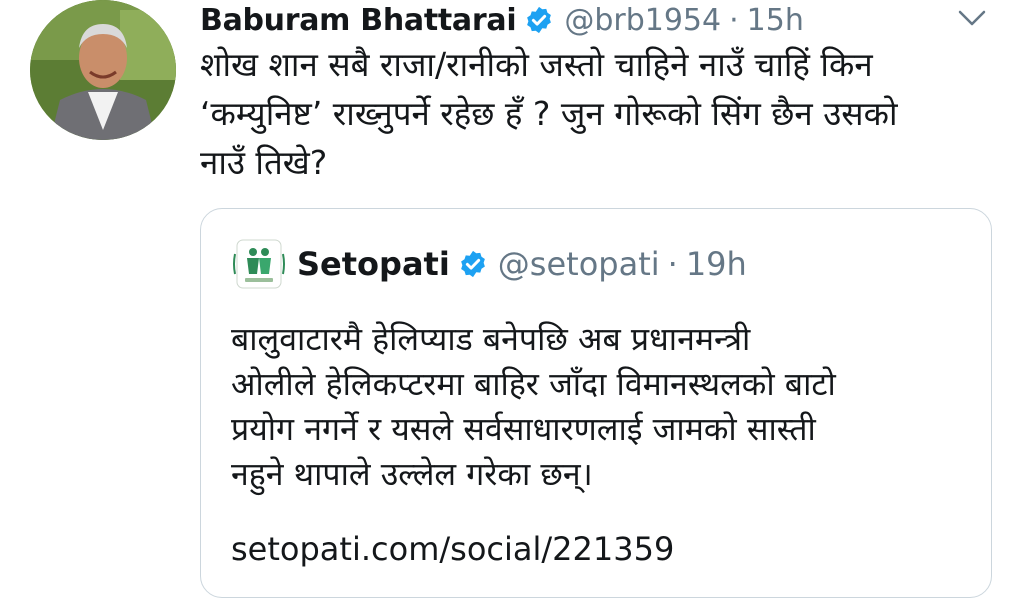 The width and height of the screenshot is (1024, 611). I want to click on avatar, so click(103, 70).